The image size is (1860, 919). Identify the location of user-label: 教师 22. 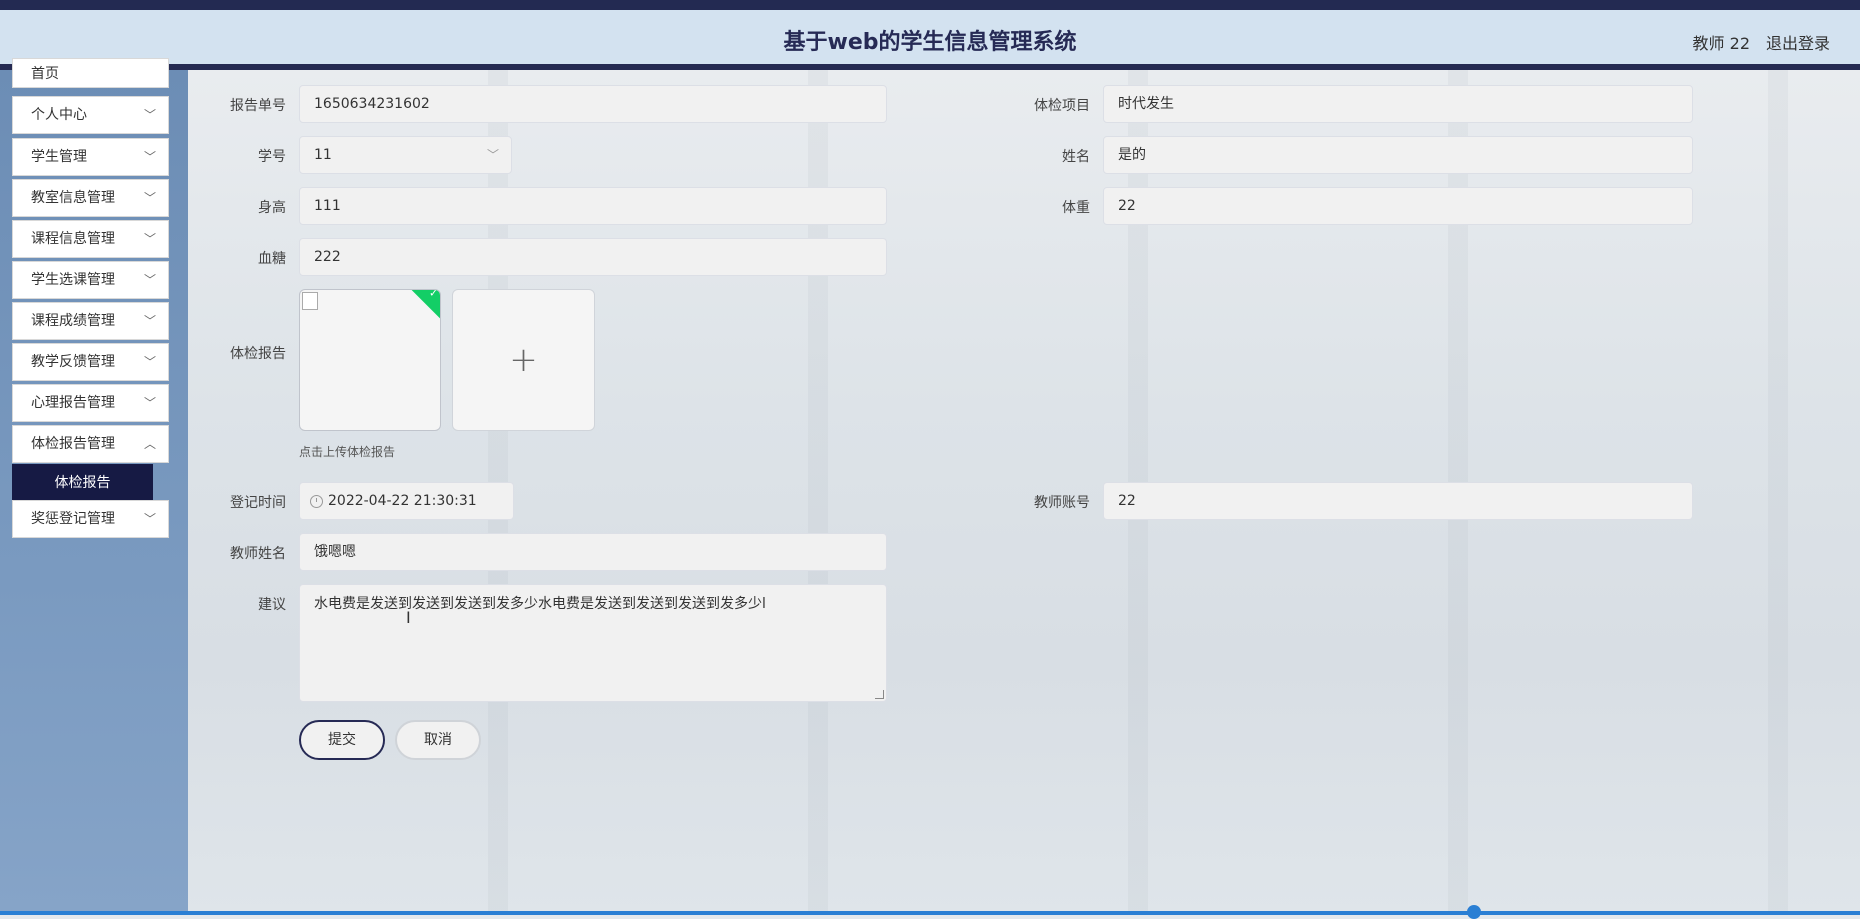
(1721, 43).